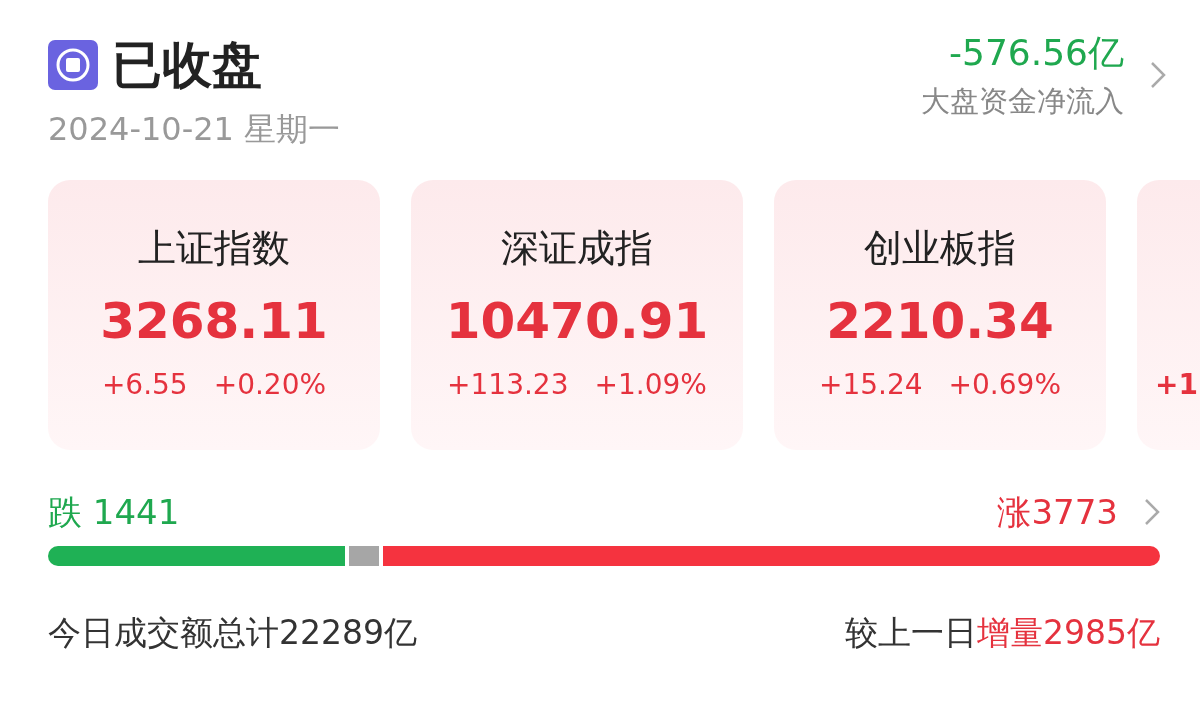  What do you see at coordinates (194, 129) in the screenshot?
I see `date-label: 2024-10-21 星期一` at bounding box center [194, 129].